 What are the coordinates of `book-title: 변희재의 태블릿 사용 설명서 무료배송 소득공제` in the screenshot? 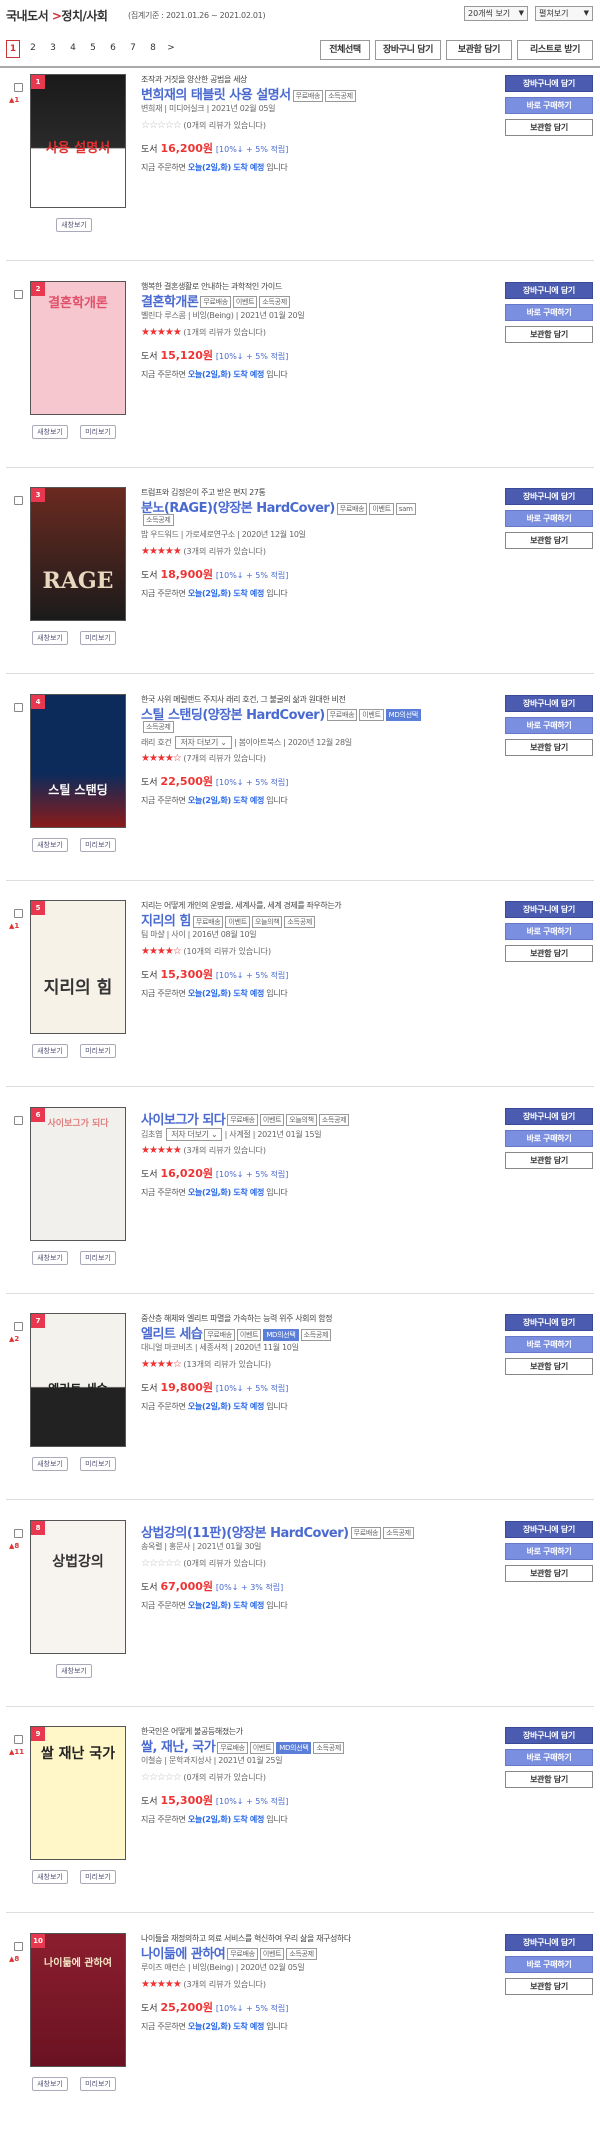 It's located at (248, 93).